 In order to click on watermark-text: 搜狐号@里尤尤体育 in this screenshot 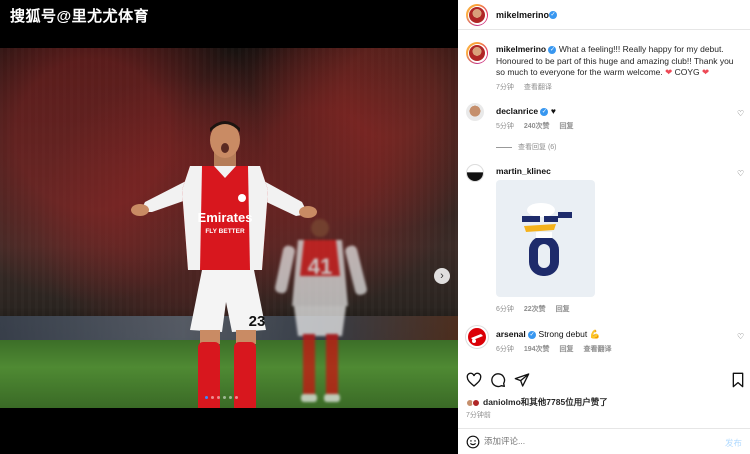, I will do `click(80, 16)`.